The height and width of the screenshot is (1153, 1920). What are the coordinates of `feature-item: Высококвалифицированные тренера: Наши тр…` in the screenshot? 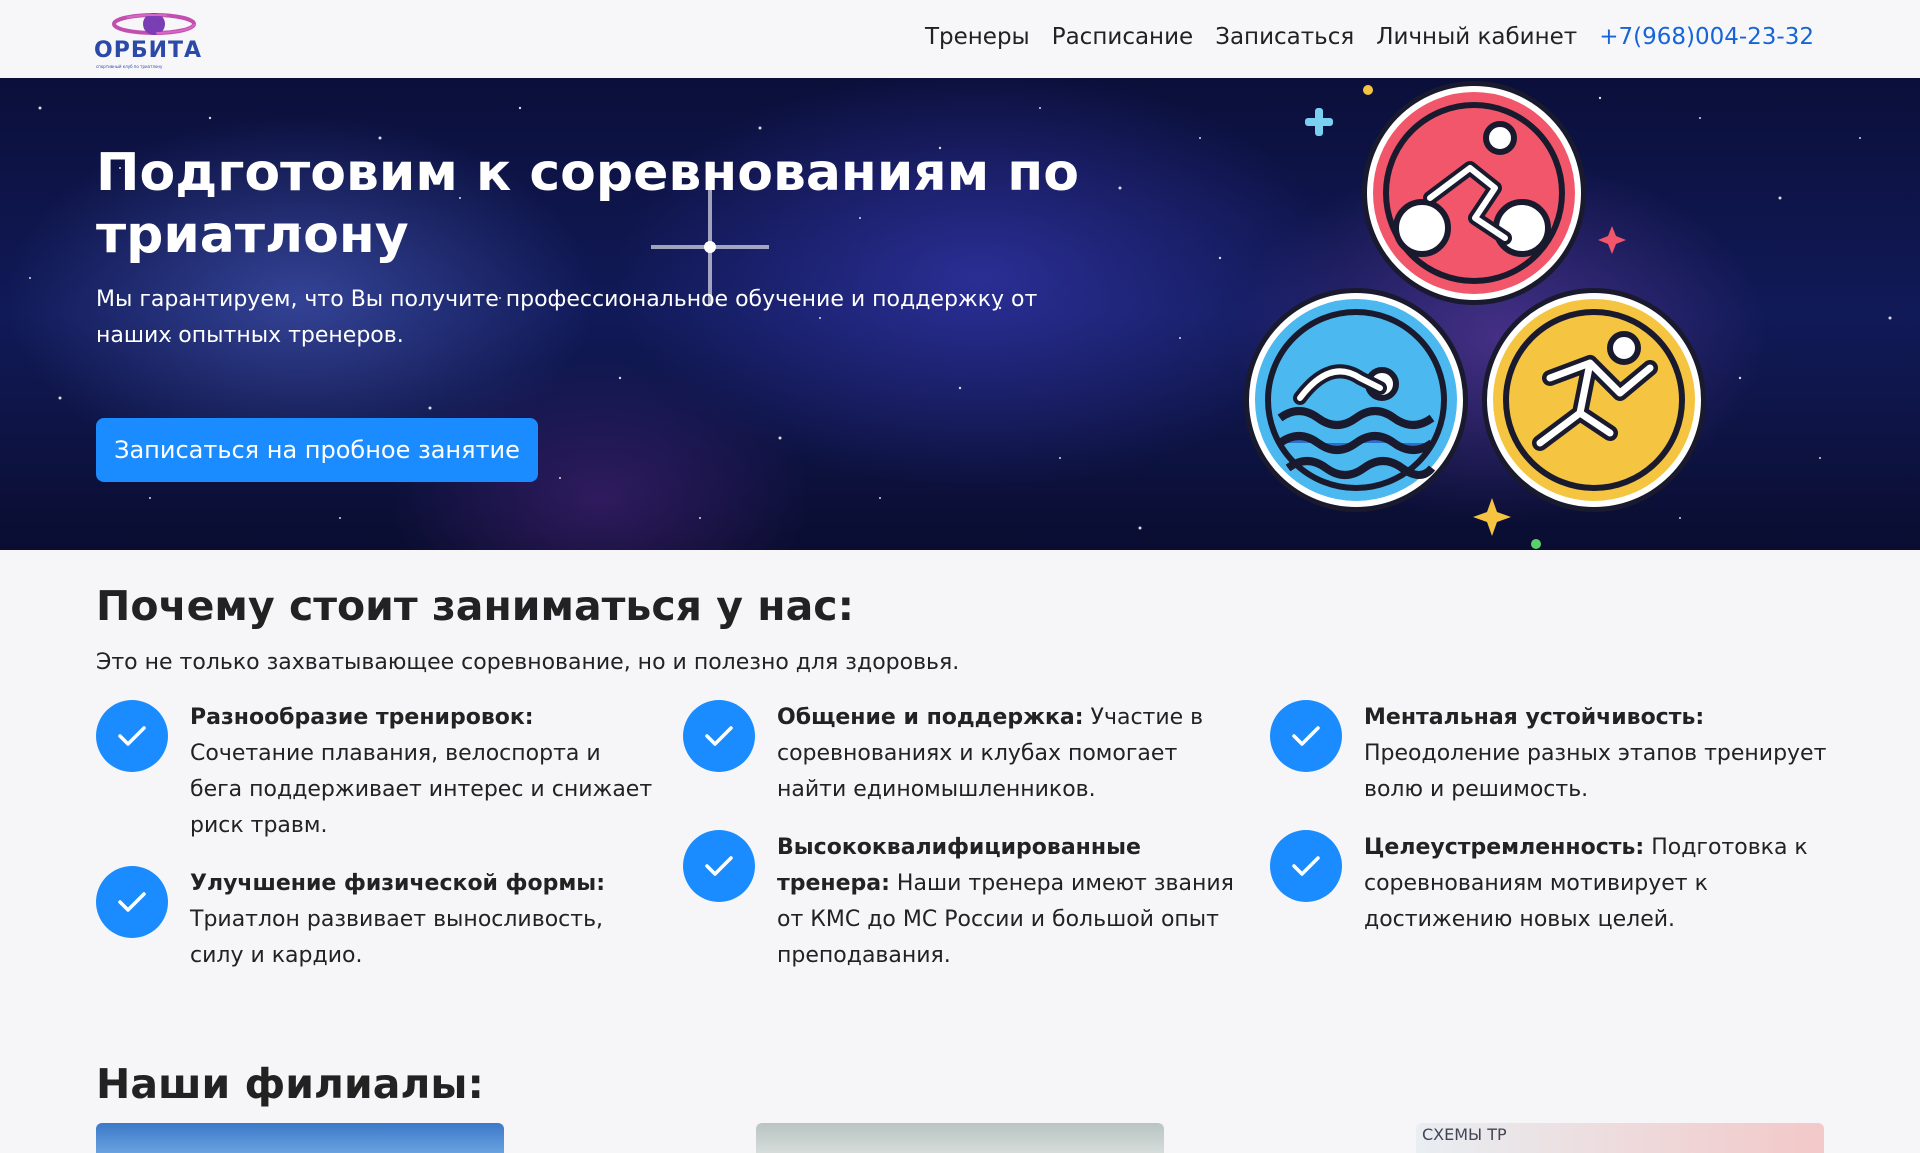 It's located at (963, 902).